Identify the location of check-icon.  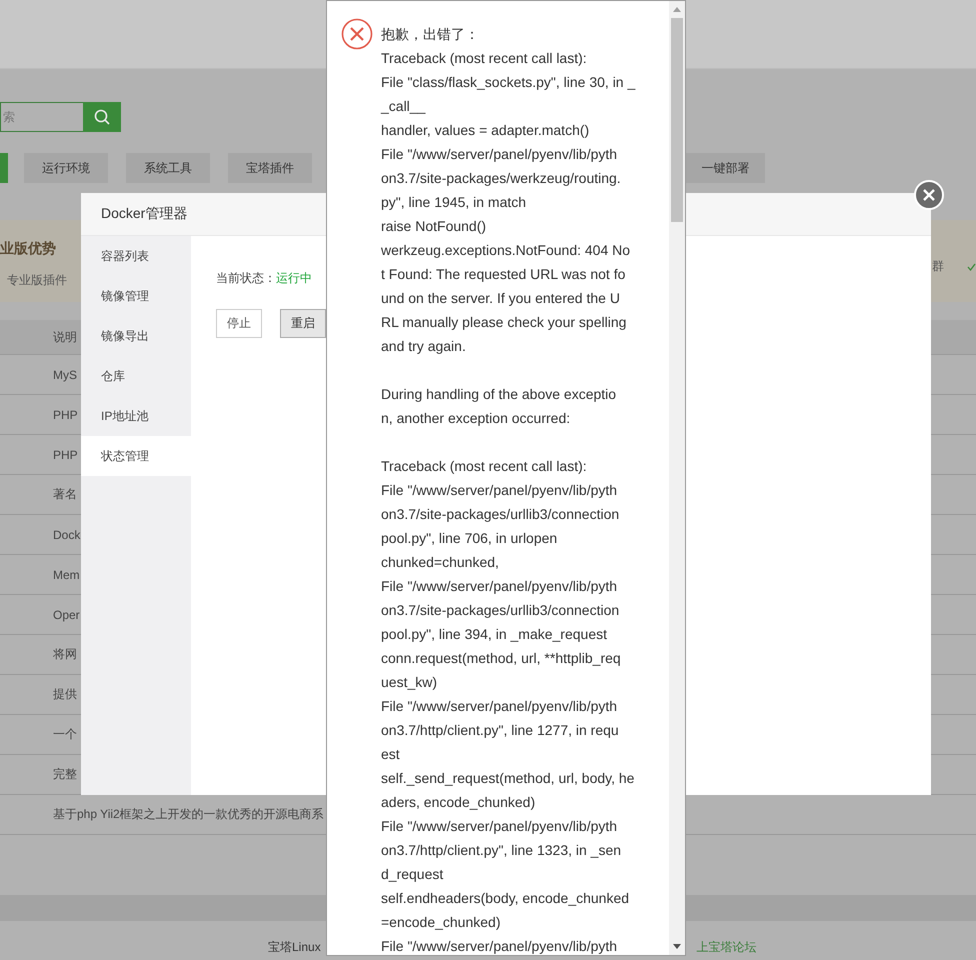
(971, 266).